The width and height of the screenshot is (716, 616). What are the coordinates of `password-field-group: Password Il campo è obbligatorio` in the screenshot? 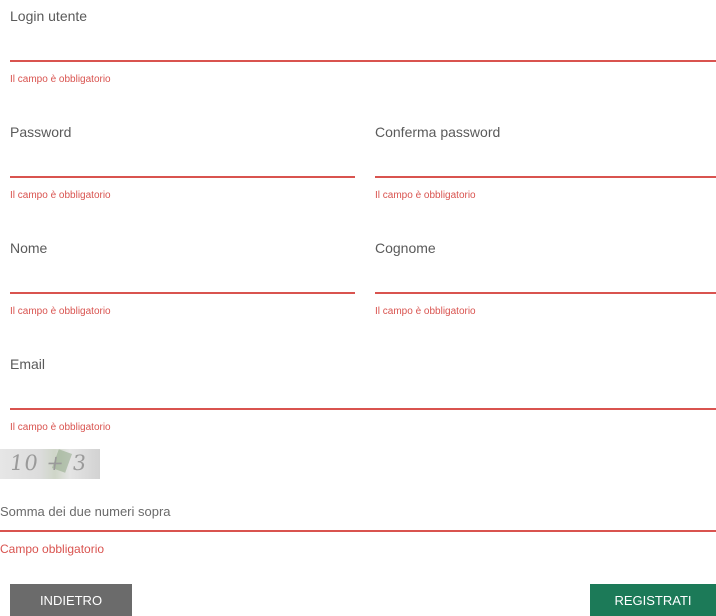 It's located at (182, 164).